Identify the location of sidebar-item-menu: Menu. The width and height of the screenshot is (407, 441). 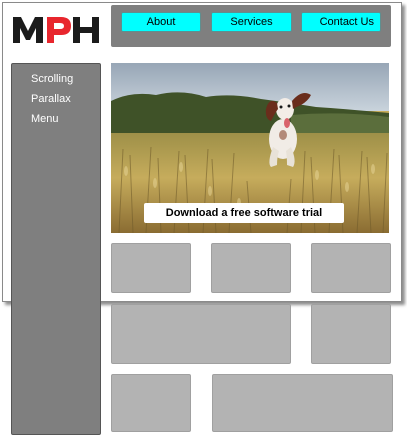
(45, 119).